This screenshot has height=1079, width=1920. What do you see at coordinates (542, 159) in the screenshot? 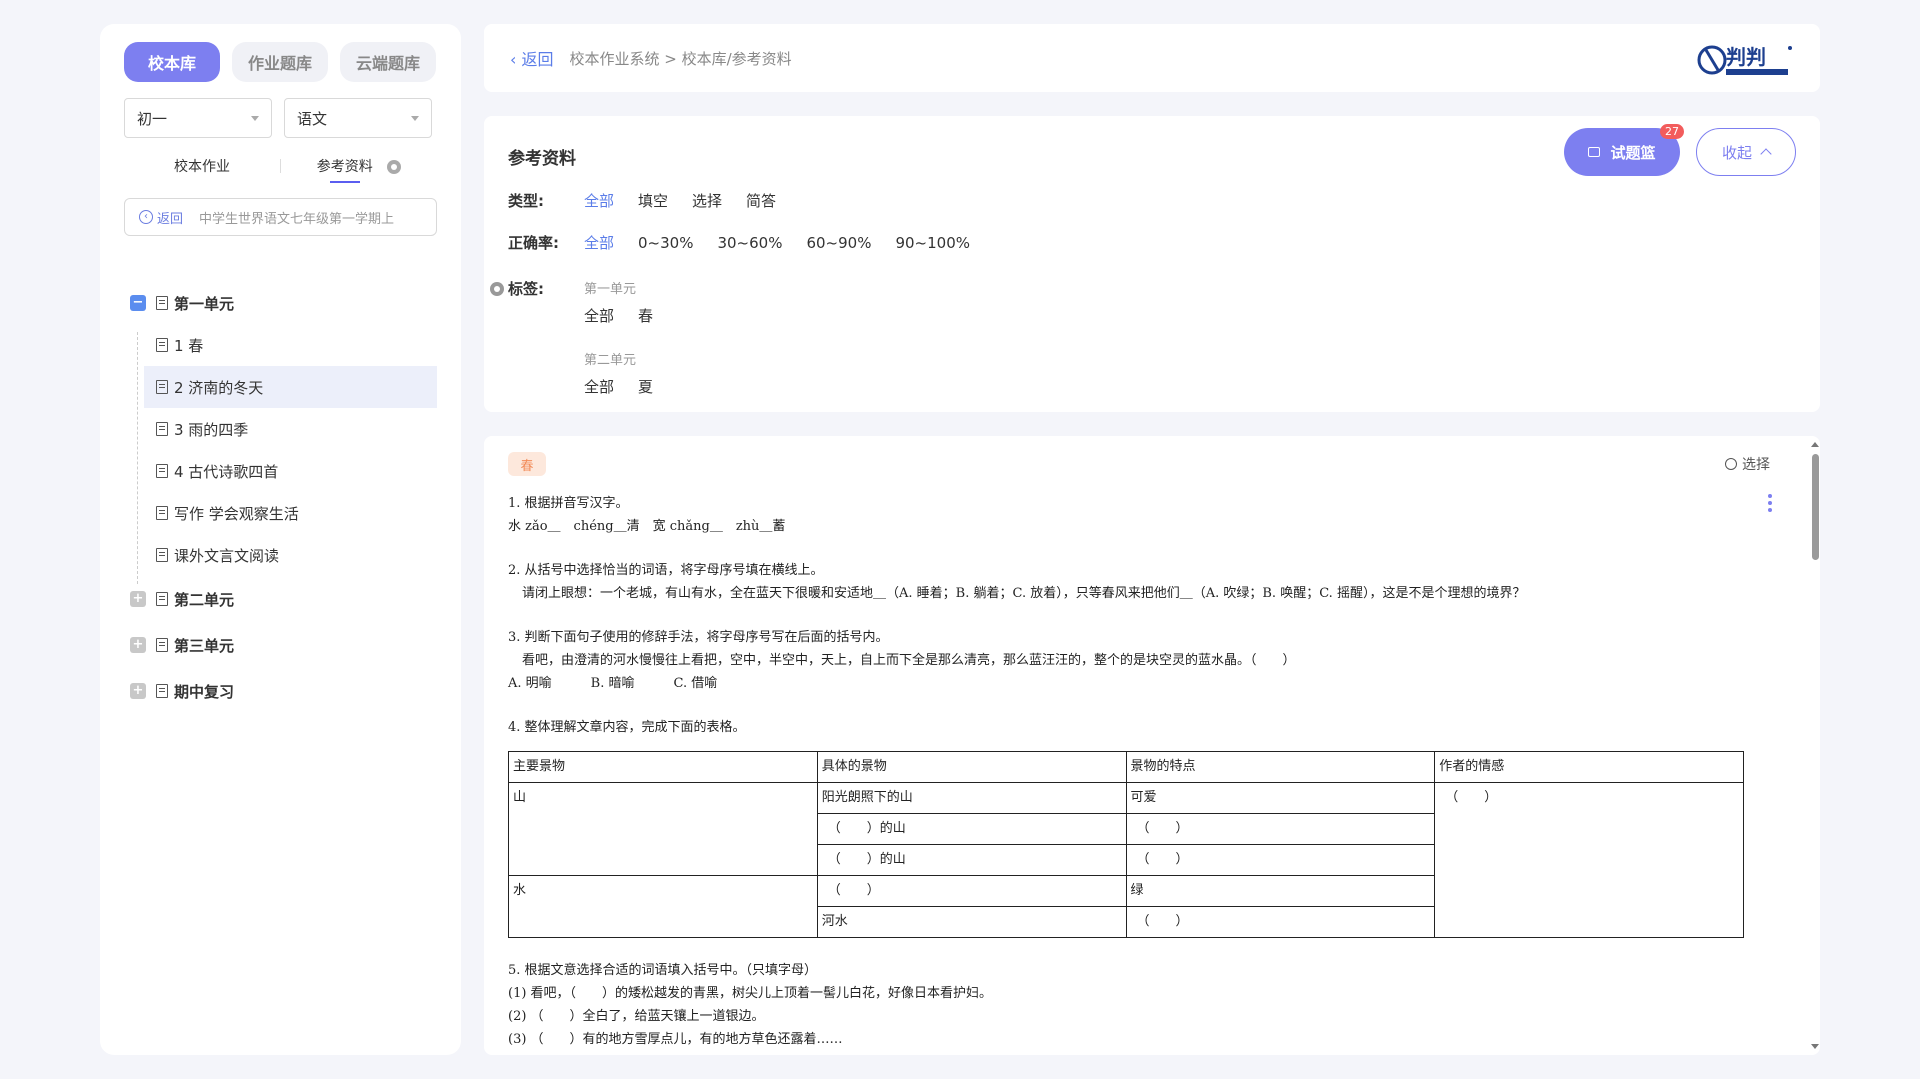
I see `panel-title: 参考资料` at bounding box center [542, 159].